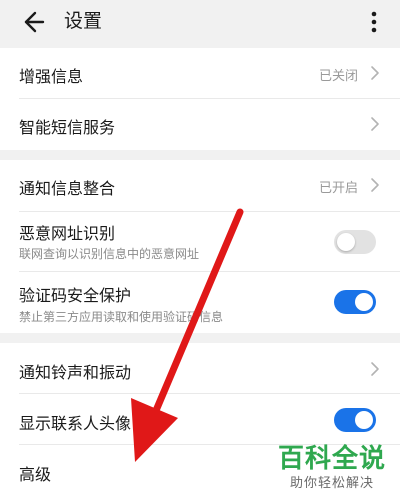 This screenshot has width=400, height=500. Describe the element at coordinates (67, 127) in the screenshot. I see `setting-label: 智能短信服务` at that location.